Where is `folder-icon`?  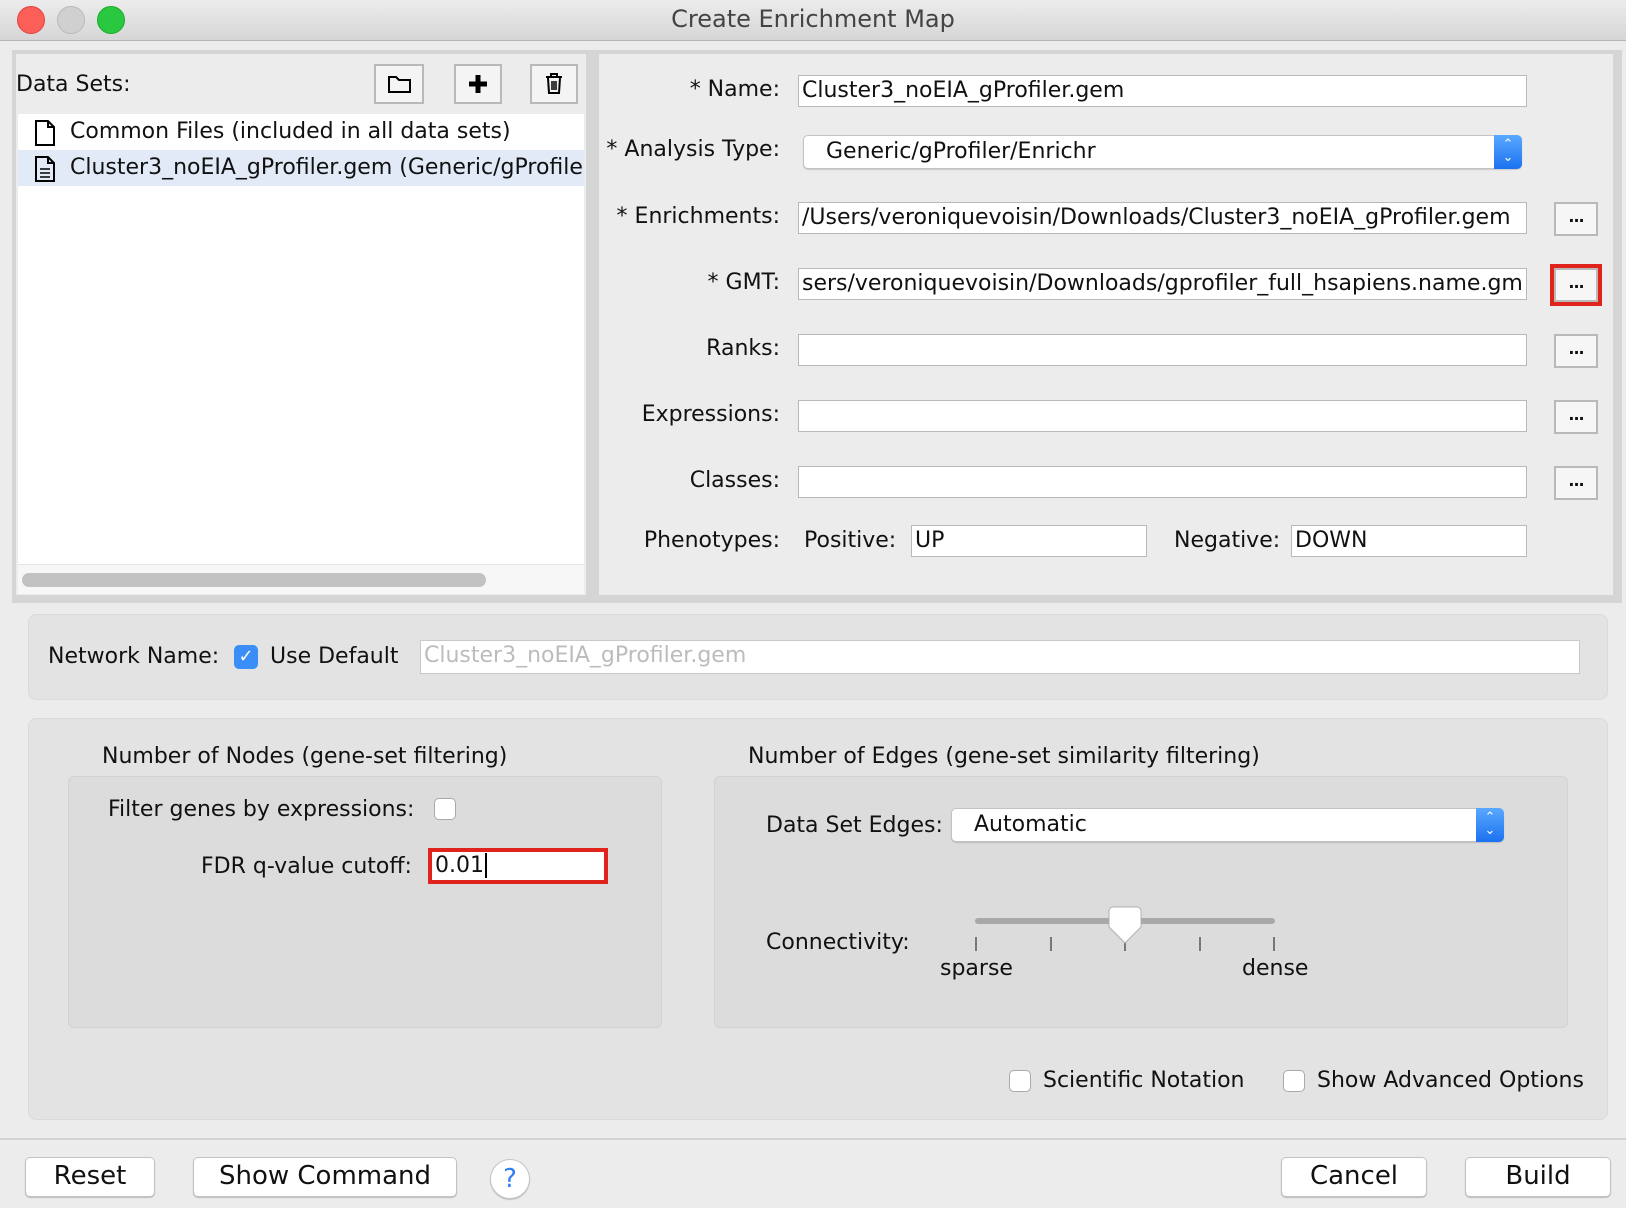 folder-icon is located at coordinates (399, 84).